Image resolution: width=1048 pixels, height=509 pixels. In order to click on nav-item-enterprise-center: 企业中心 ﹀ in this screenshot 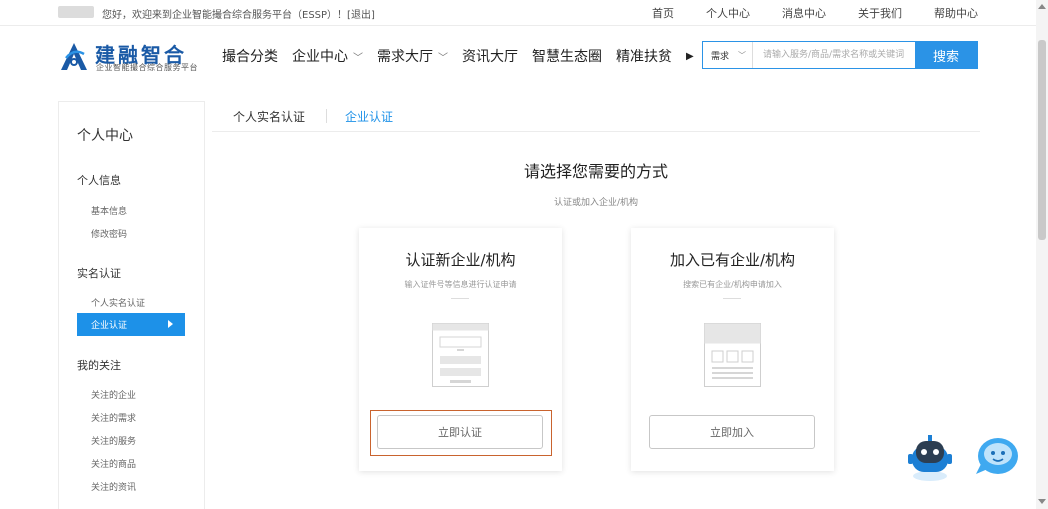, I will do `click(327, 56)`.